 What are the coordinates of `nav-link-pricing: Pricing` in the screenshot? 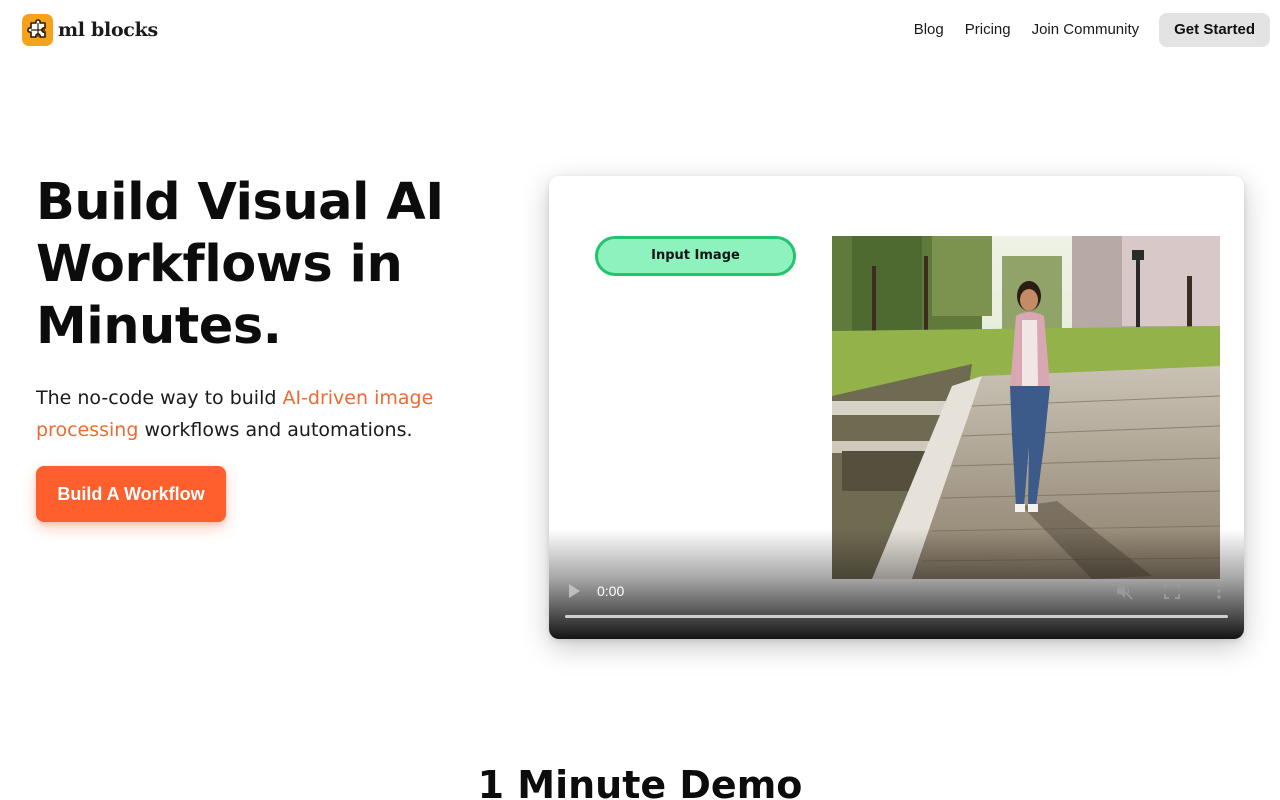 It's located at (988, 30).